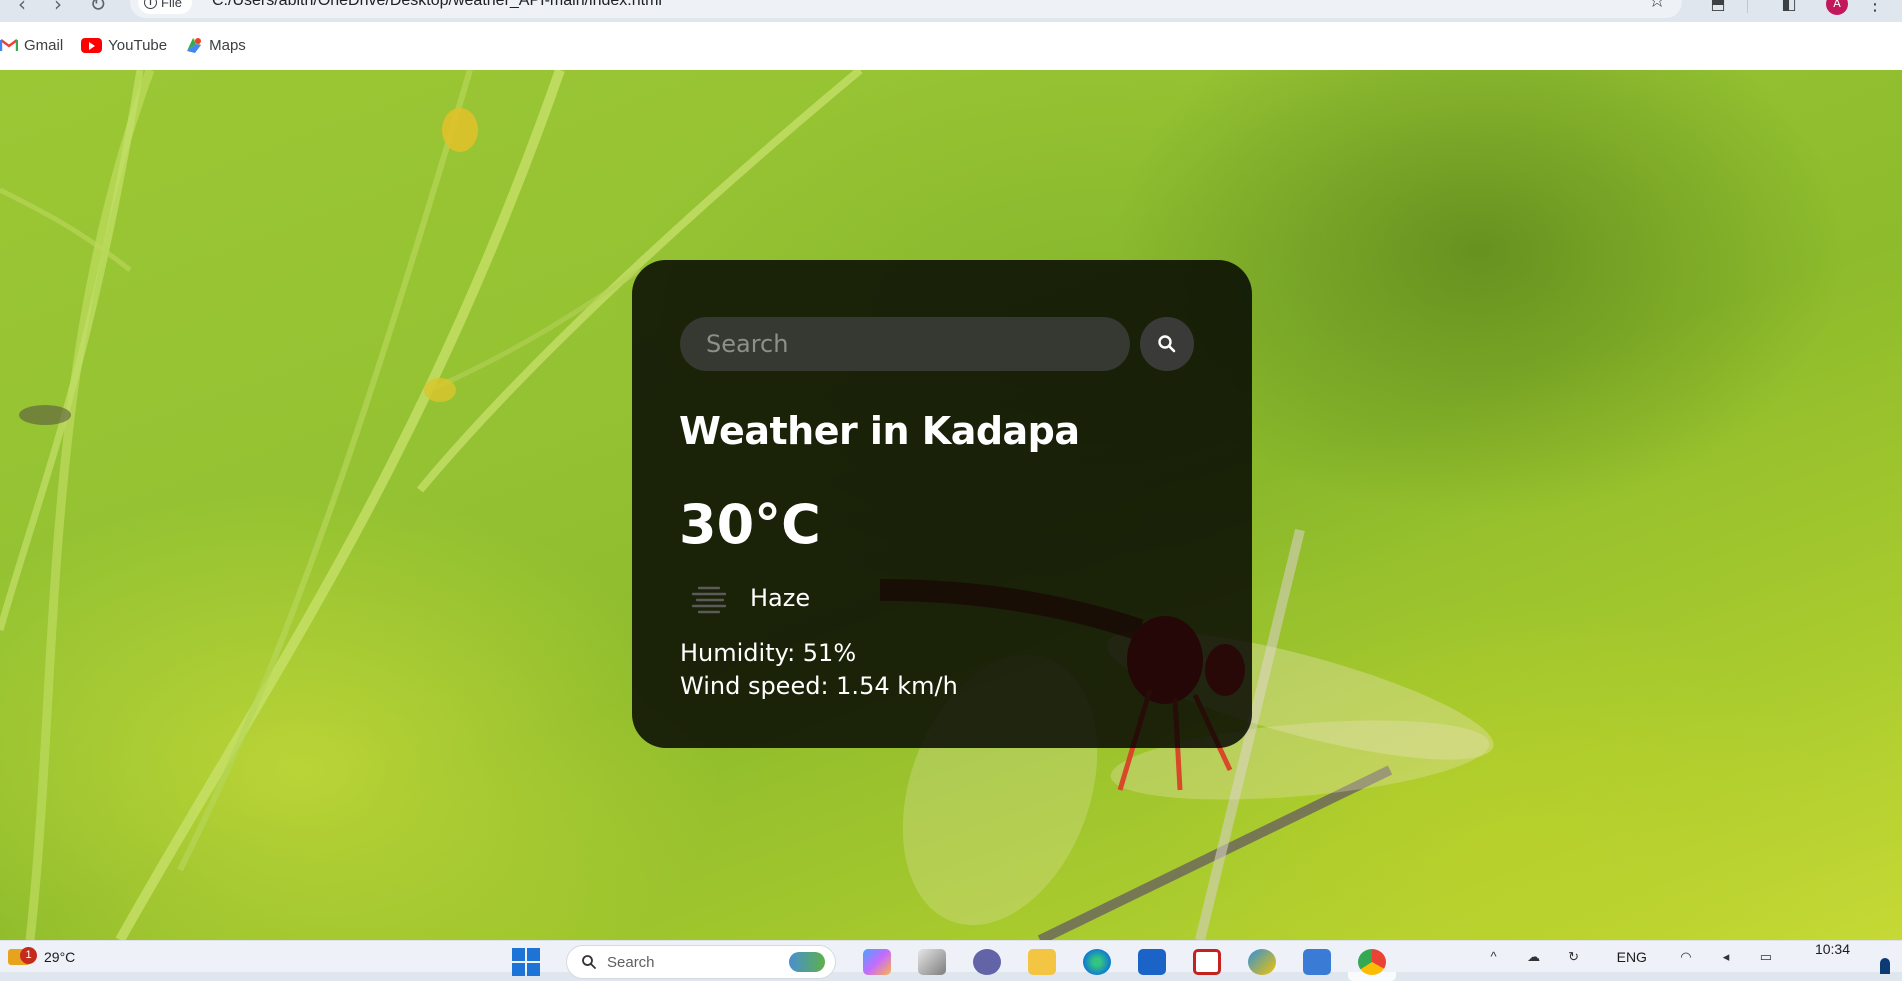 The height and width of the screenshot is (981, 1902). I want to click on clock: 10:34, so click(1832, 949).